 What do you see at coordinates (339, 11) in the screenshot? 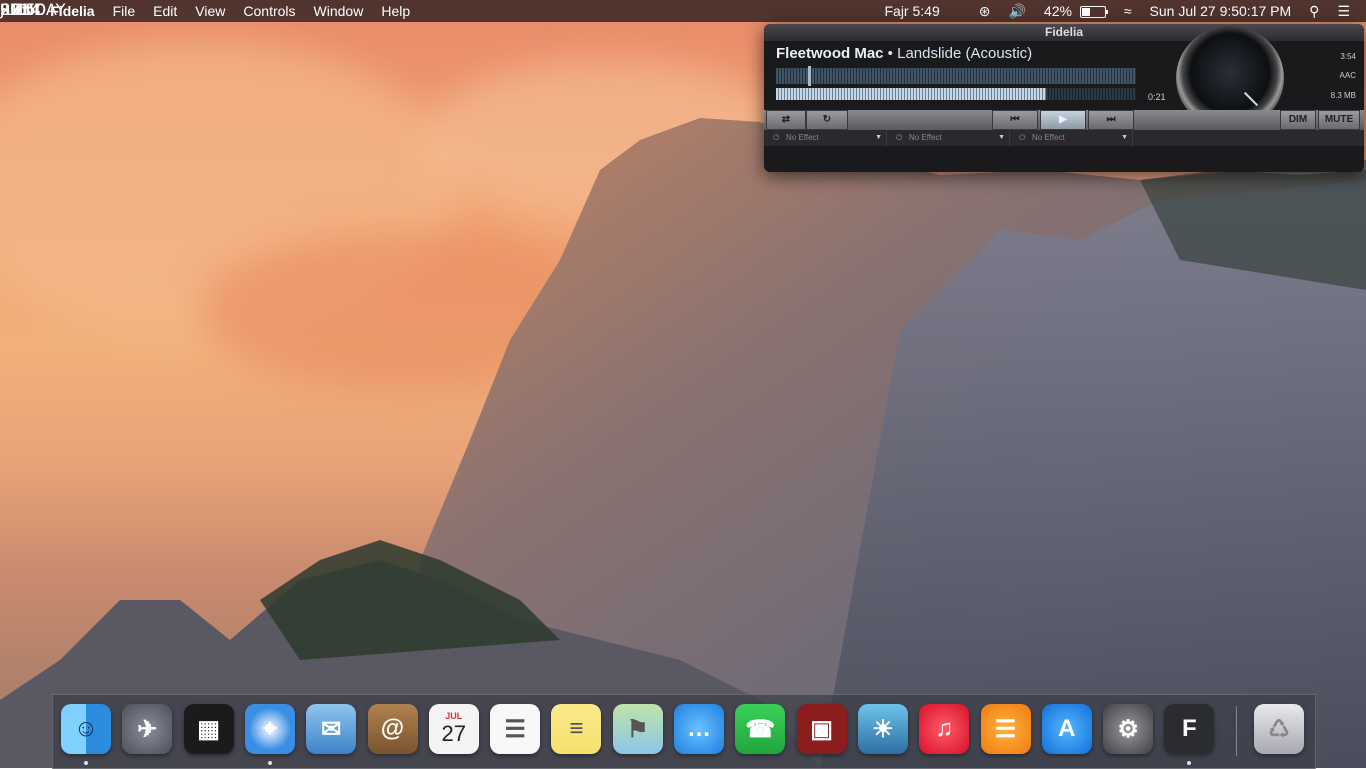
I see `menu-window: Window` at bounding box center [339, 11].